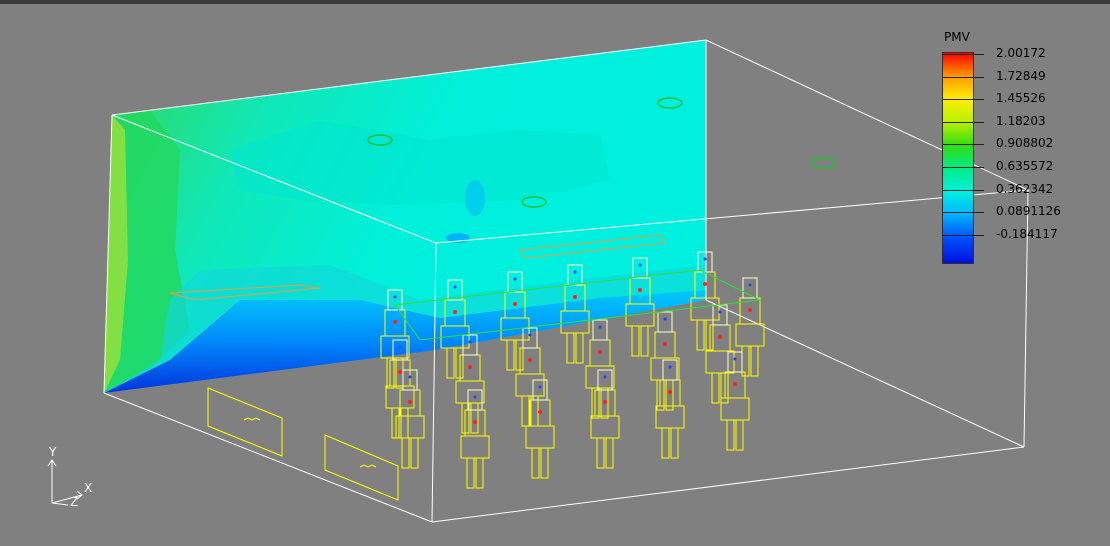  I want to click on legend-value-label: 1.18203, so click(1021, 120).